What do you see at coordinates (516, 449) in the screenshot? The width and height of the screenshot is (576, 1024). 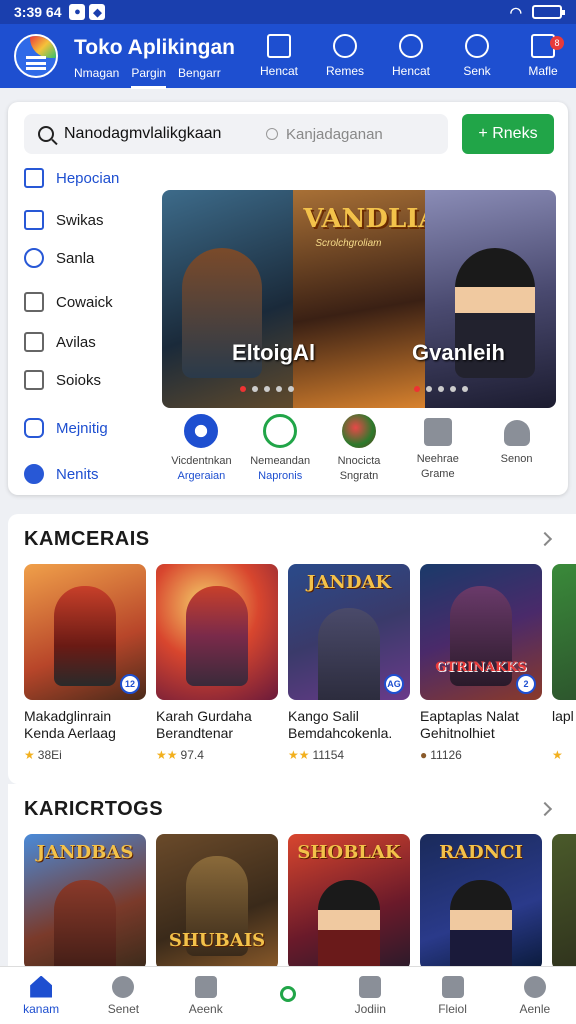 I see `quick-link-4: Senon` at bounding box center [516, 449].